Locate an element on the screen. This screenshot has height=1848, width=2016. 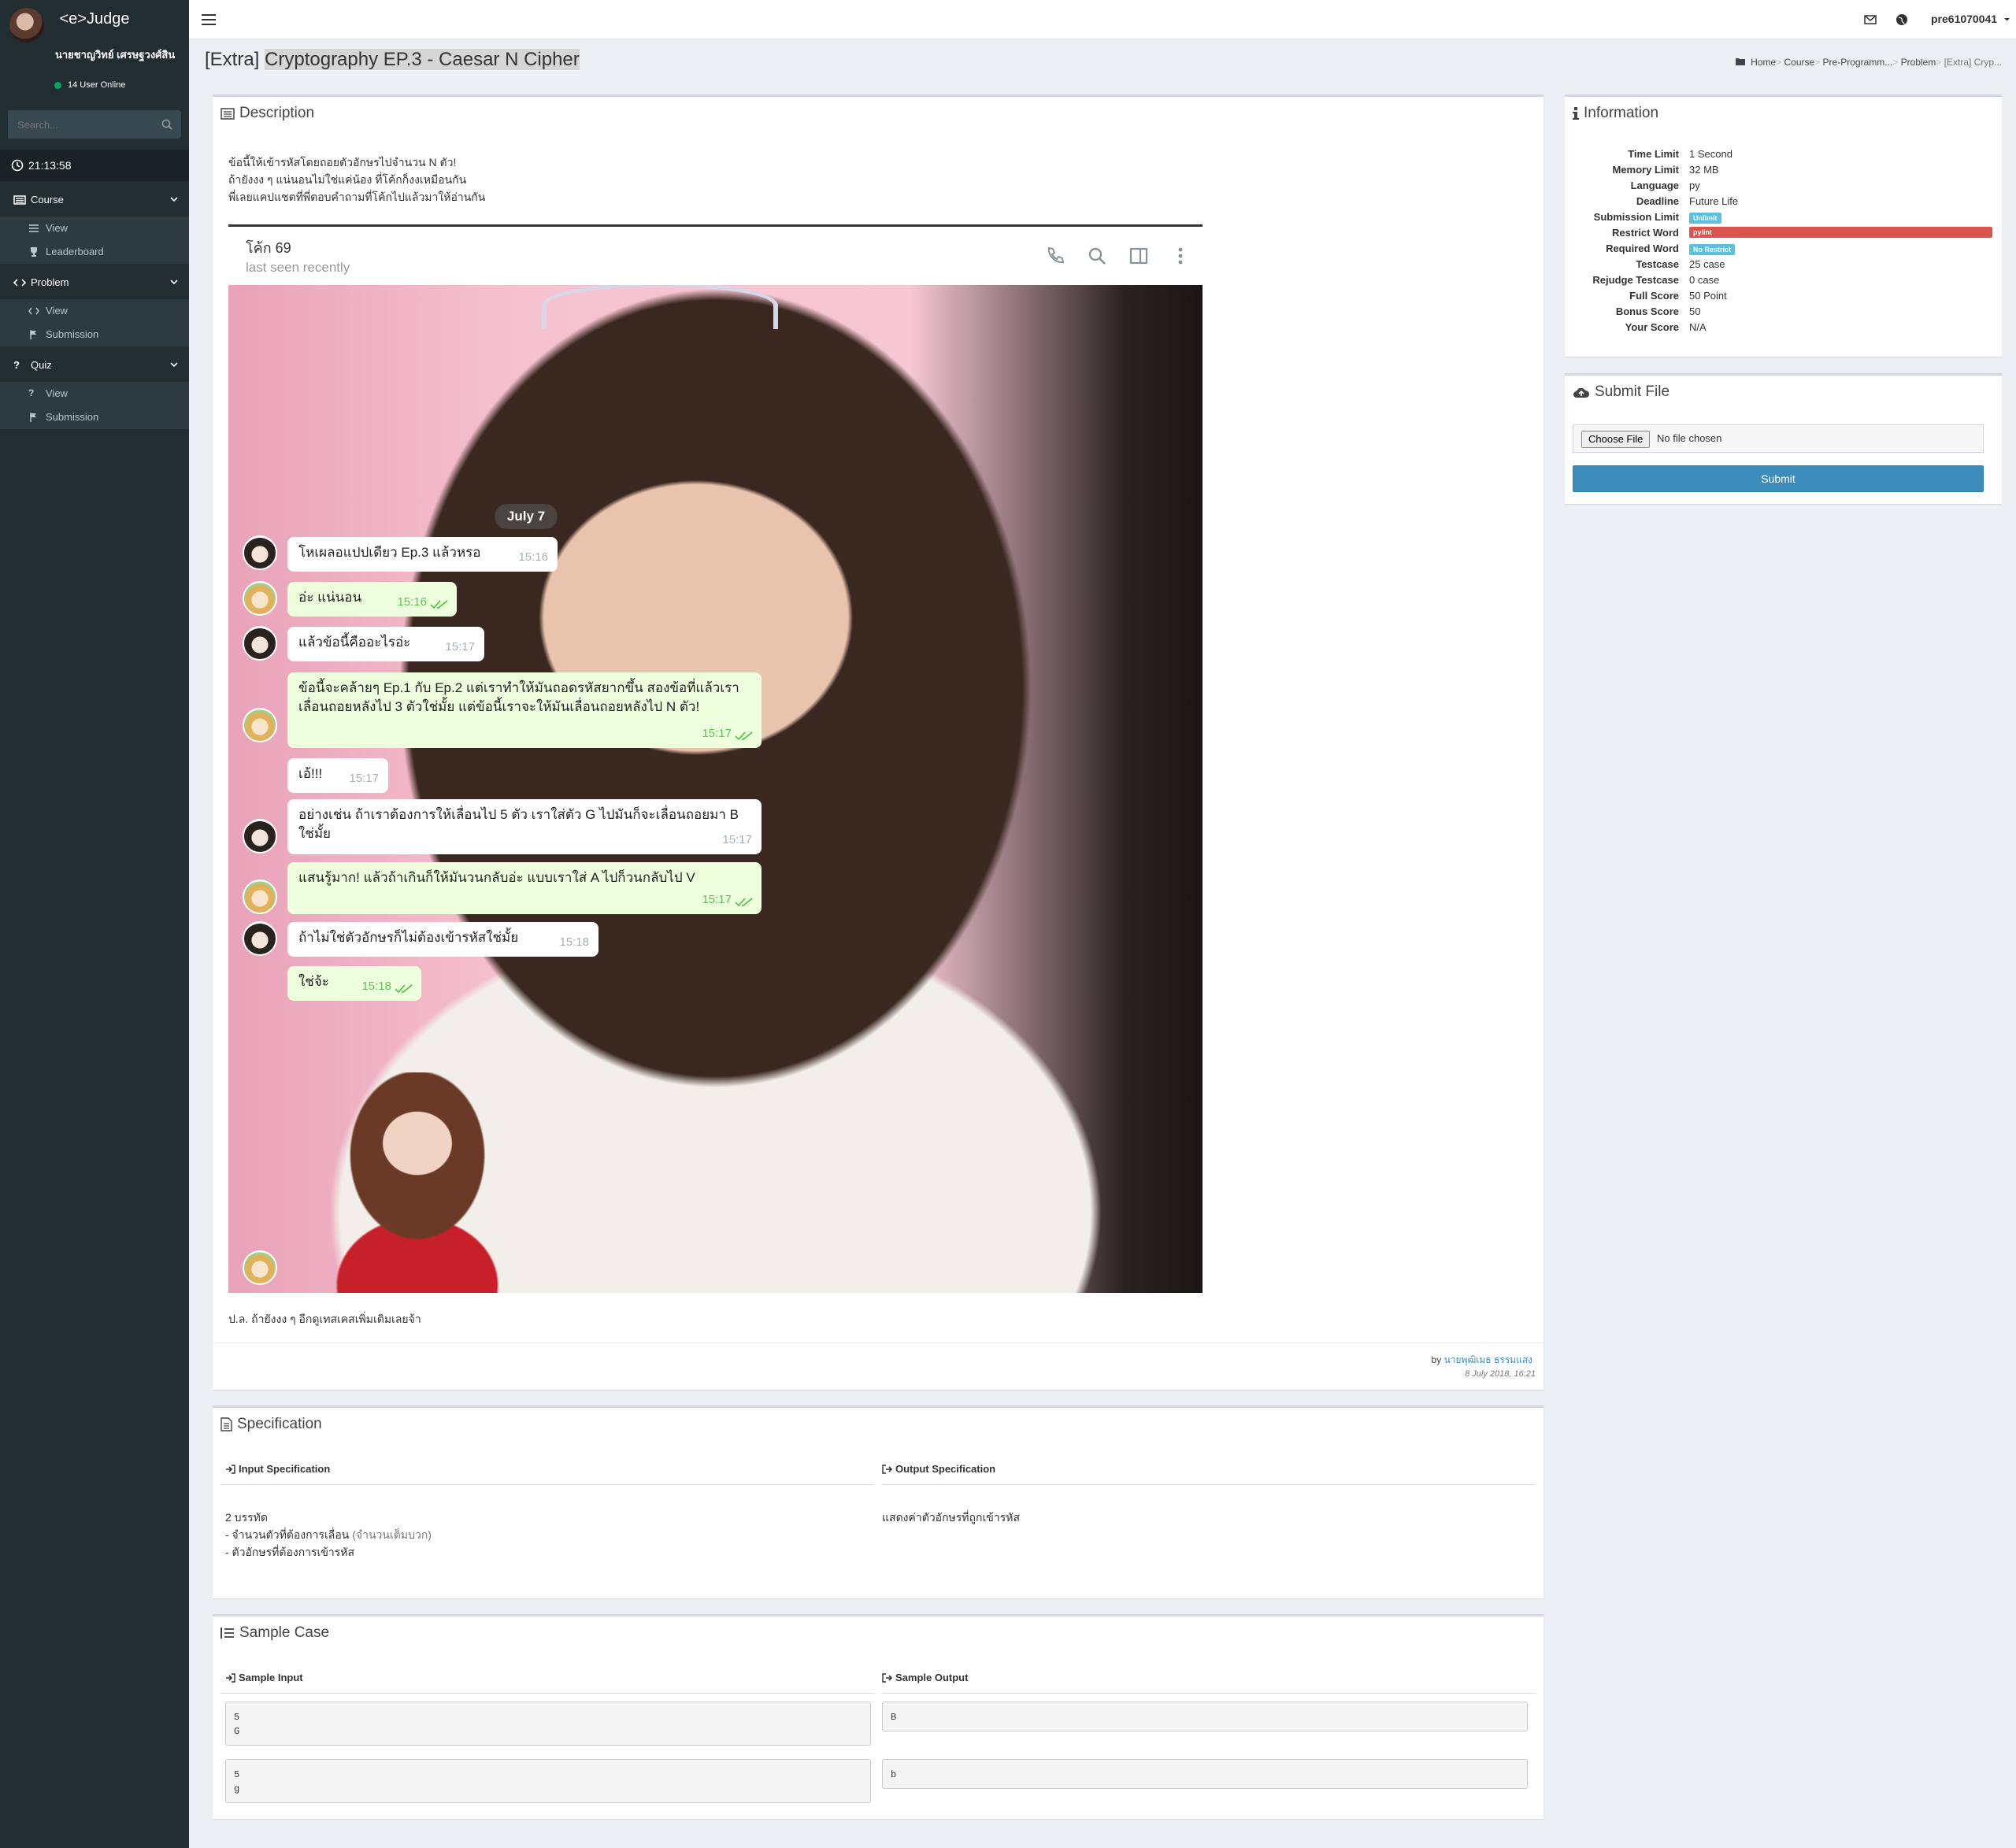
search-button is located at coordinates (167, 125).